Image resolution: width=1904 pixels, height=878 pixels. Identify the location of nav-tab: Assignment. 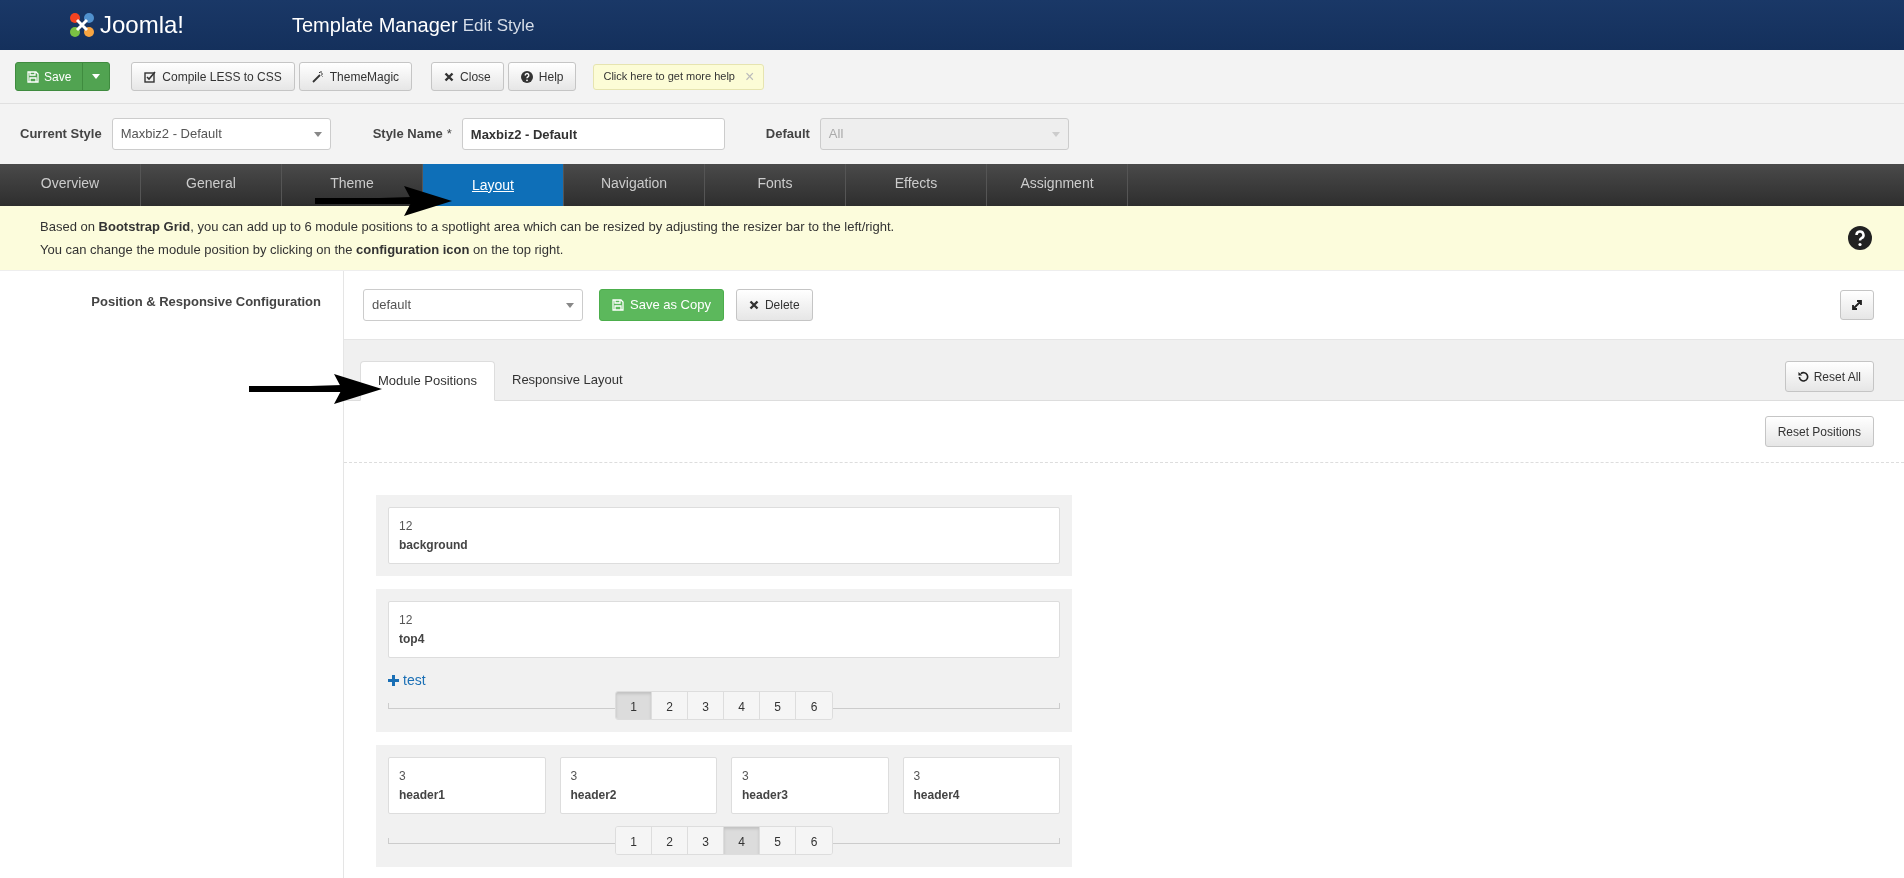
(1057, 183).